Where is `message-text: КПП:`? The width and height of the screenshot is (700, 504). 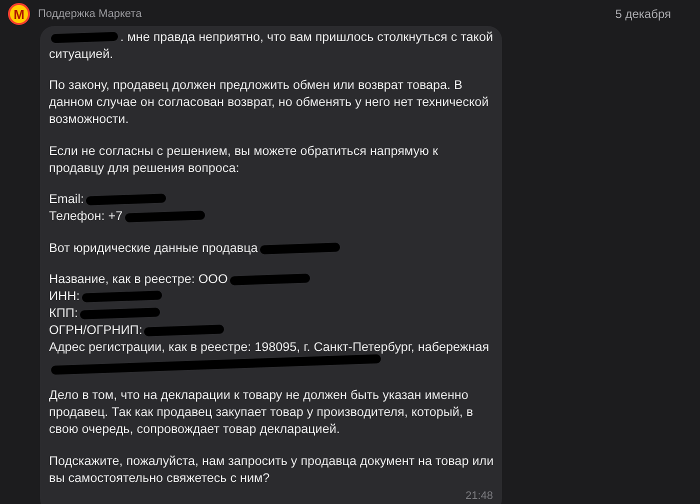 message-text: КПП: is located at coordinates (63, 313).